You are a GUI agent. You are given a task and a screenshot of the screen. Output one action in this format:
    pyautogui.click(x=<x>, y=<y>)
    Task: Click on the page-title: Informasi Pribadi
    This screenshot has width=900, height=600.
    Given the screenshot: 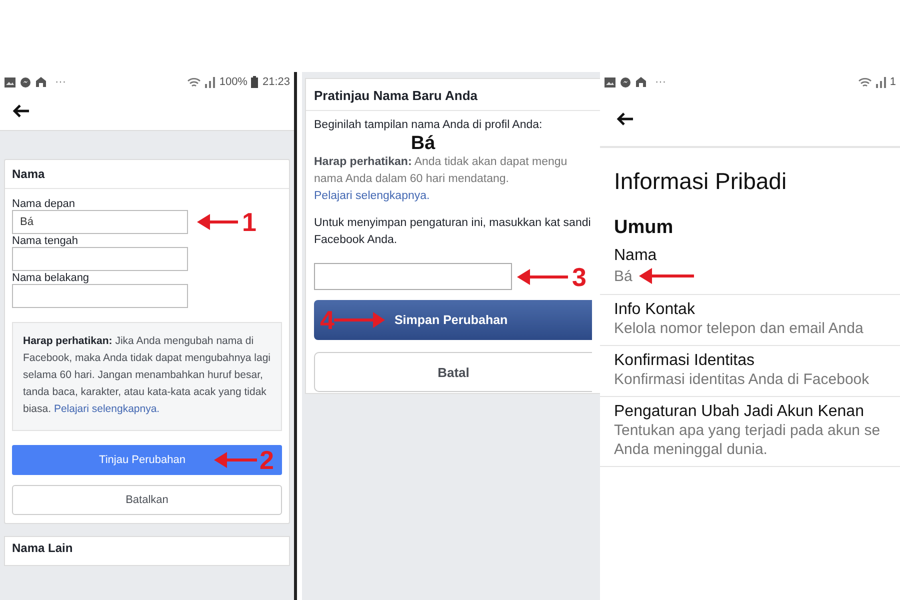 What is the action you would take?
    pyautogui.click(x=700, y=181)
    